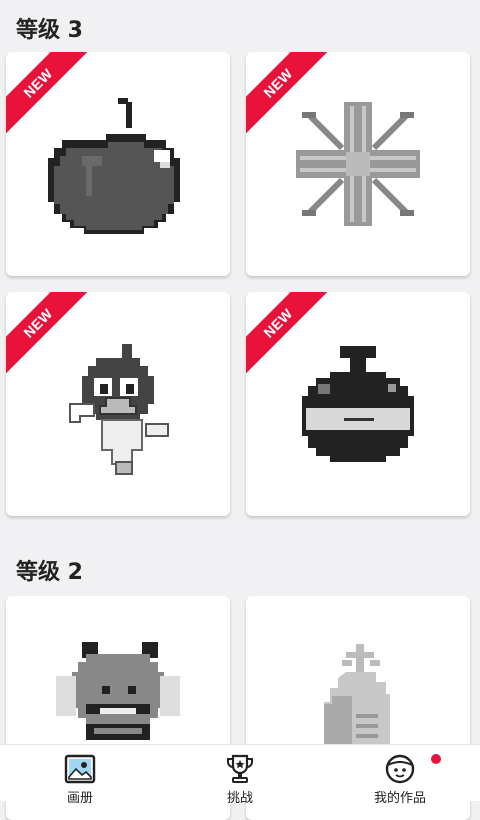 Image resolution: width=480 pixels, height=820 pixels. I want to click on artwork-card-apple: NEW, so click(118, 164).